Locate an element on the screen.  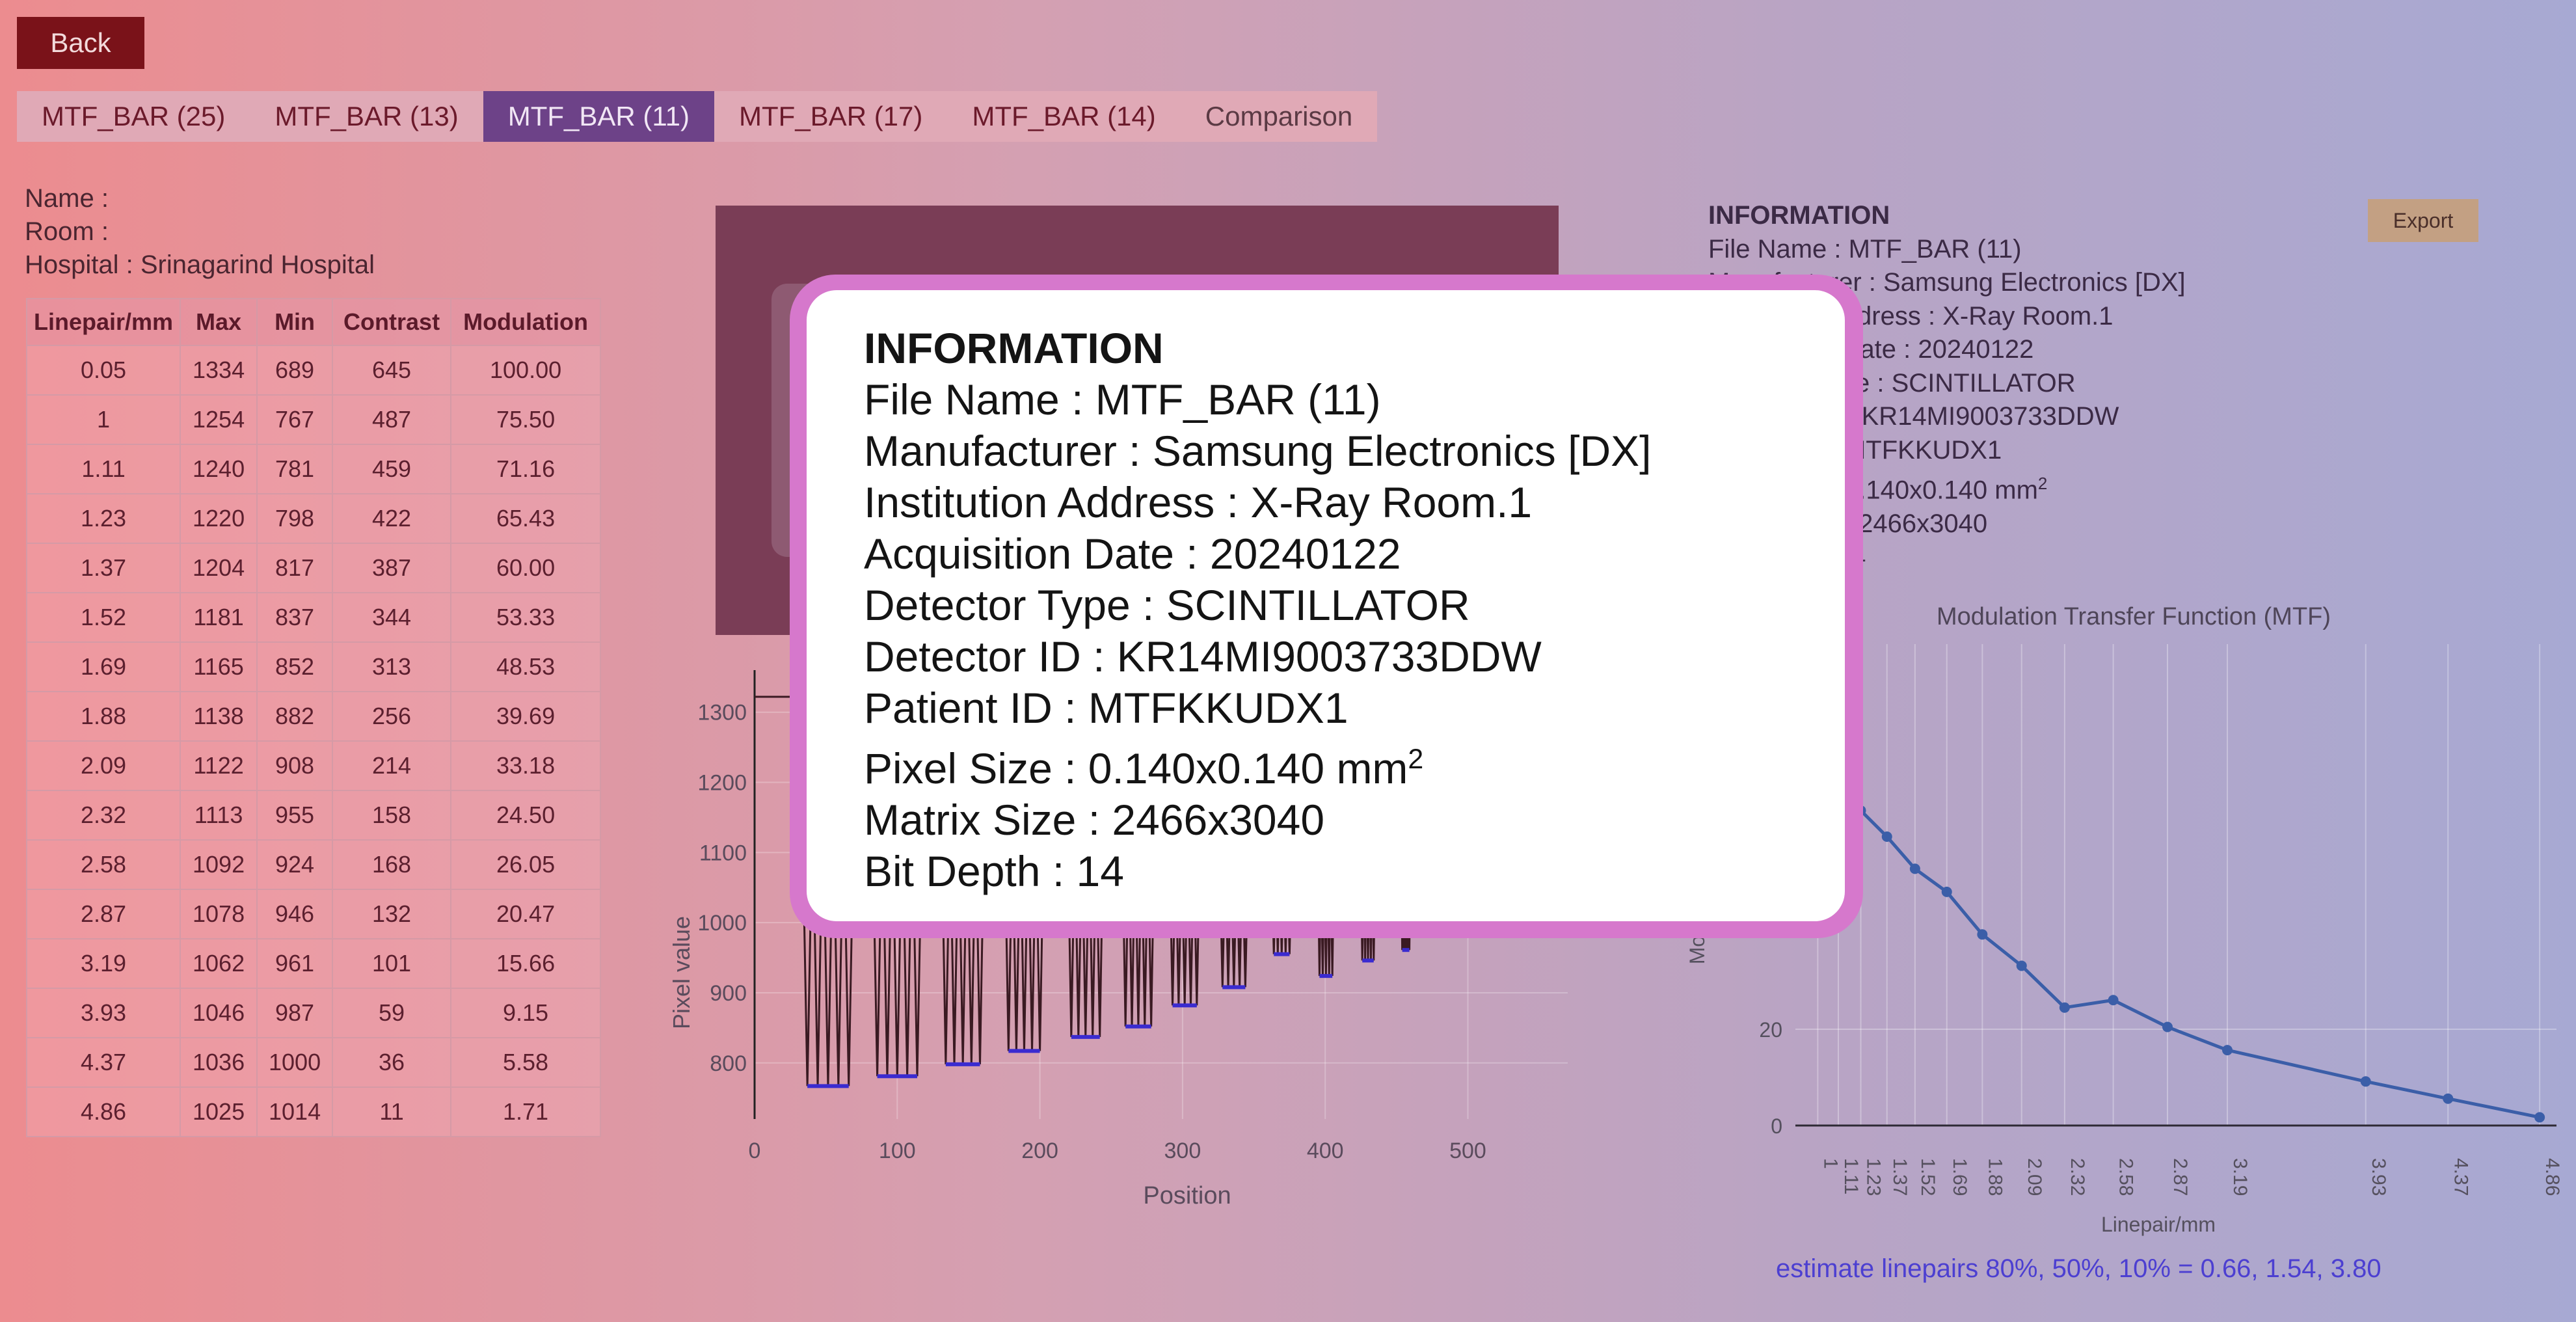
table-cell: 4.86 is located at coordinates (103, 1111).